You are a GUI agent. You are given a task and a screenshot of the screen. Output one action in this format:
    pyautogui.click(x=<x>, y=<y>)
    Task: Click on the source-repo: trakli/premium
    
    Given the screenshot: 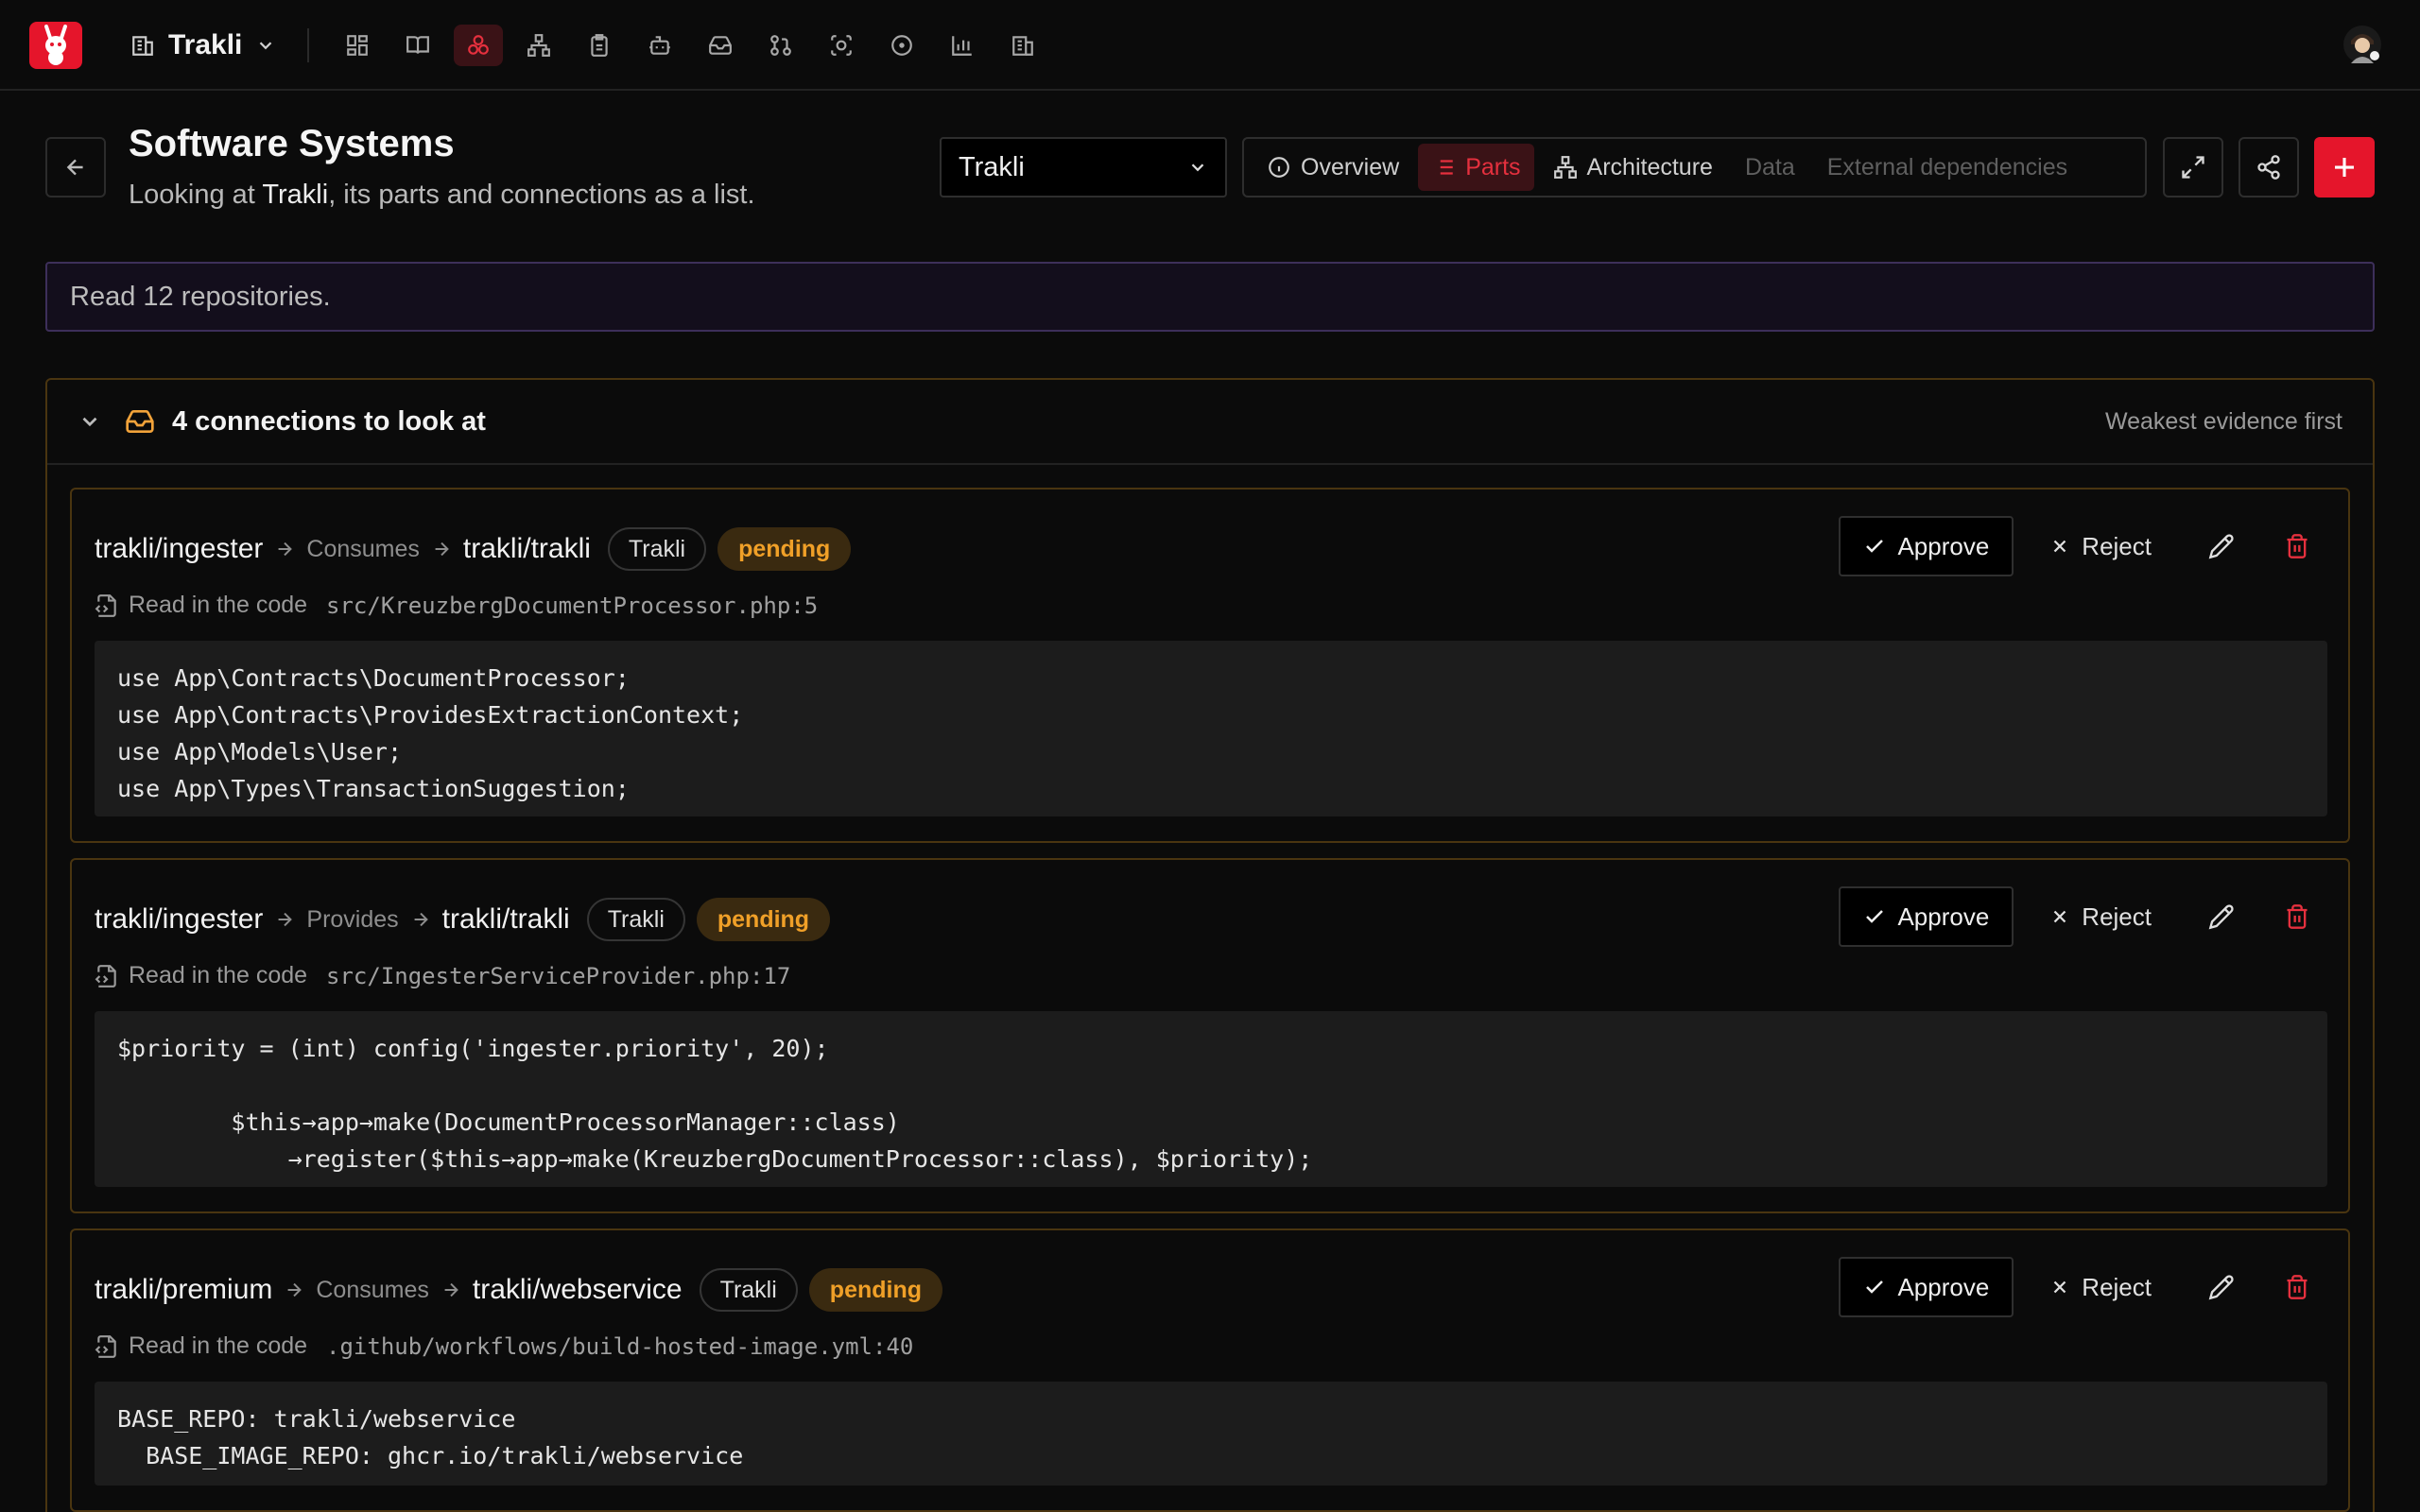 What is the action you would take?
    pyautogui.click(x=183, y=1290)
    